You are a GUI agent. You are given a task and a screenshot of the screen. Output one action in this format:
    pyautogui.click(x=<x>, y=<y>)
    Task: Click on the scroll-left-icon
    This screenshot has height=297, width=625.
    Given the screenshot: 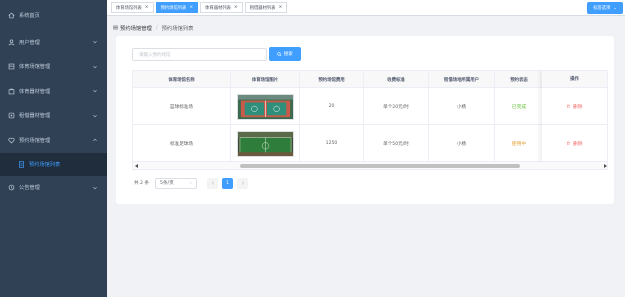 What is the action you would take?
    pyautogui.click(x=136, y=165)
    